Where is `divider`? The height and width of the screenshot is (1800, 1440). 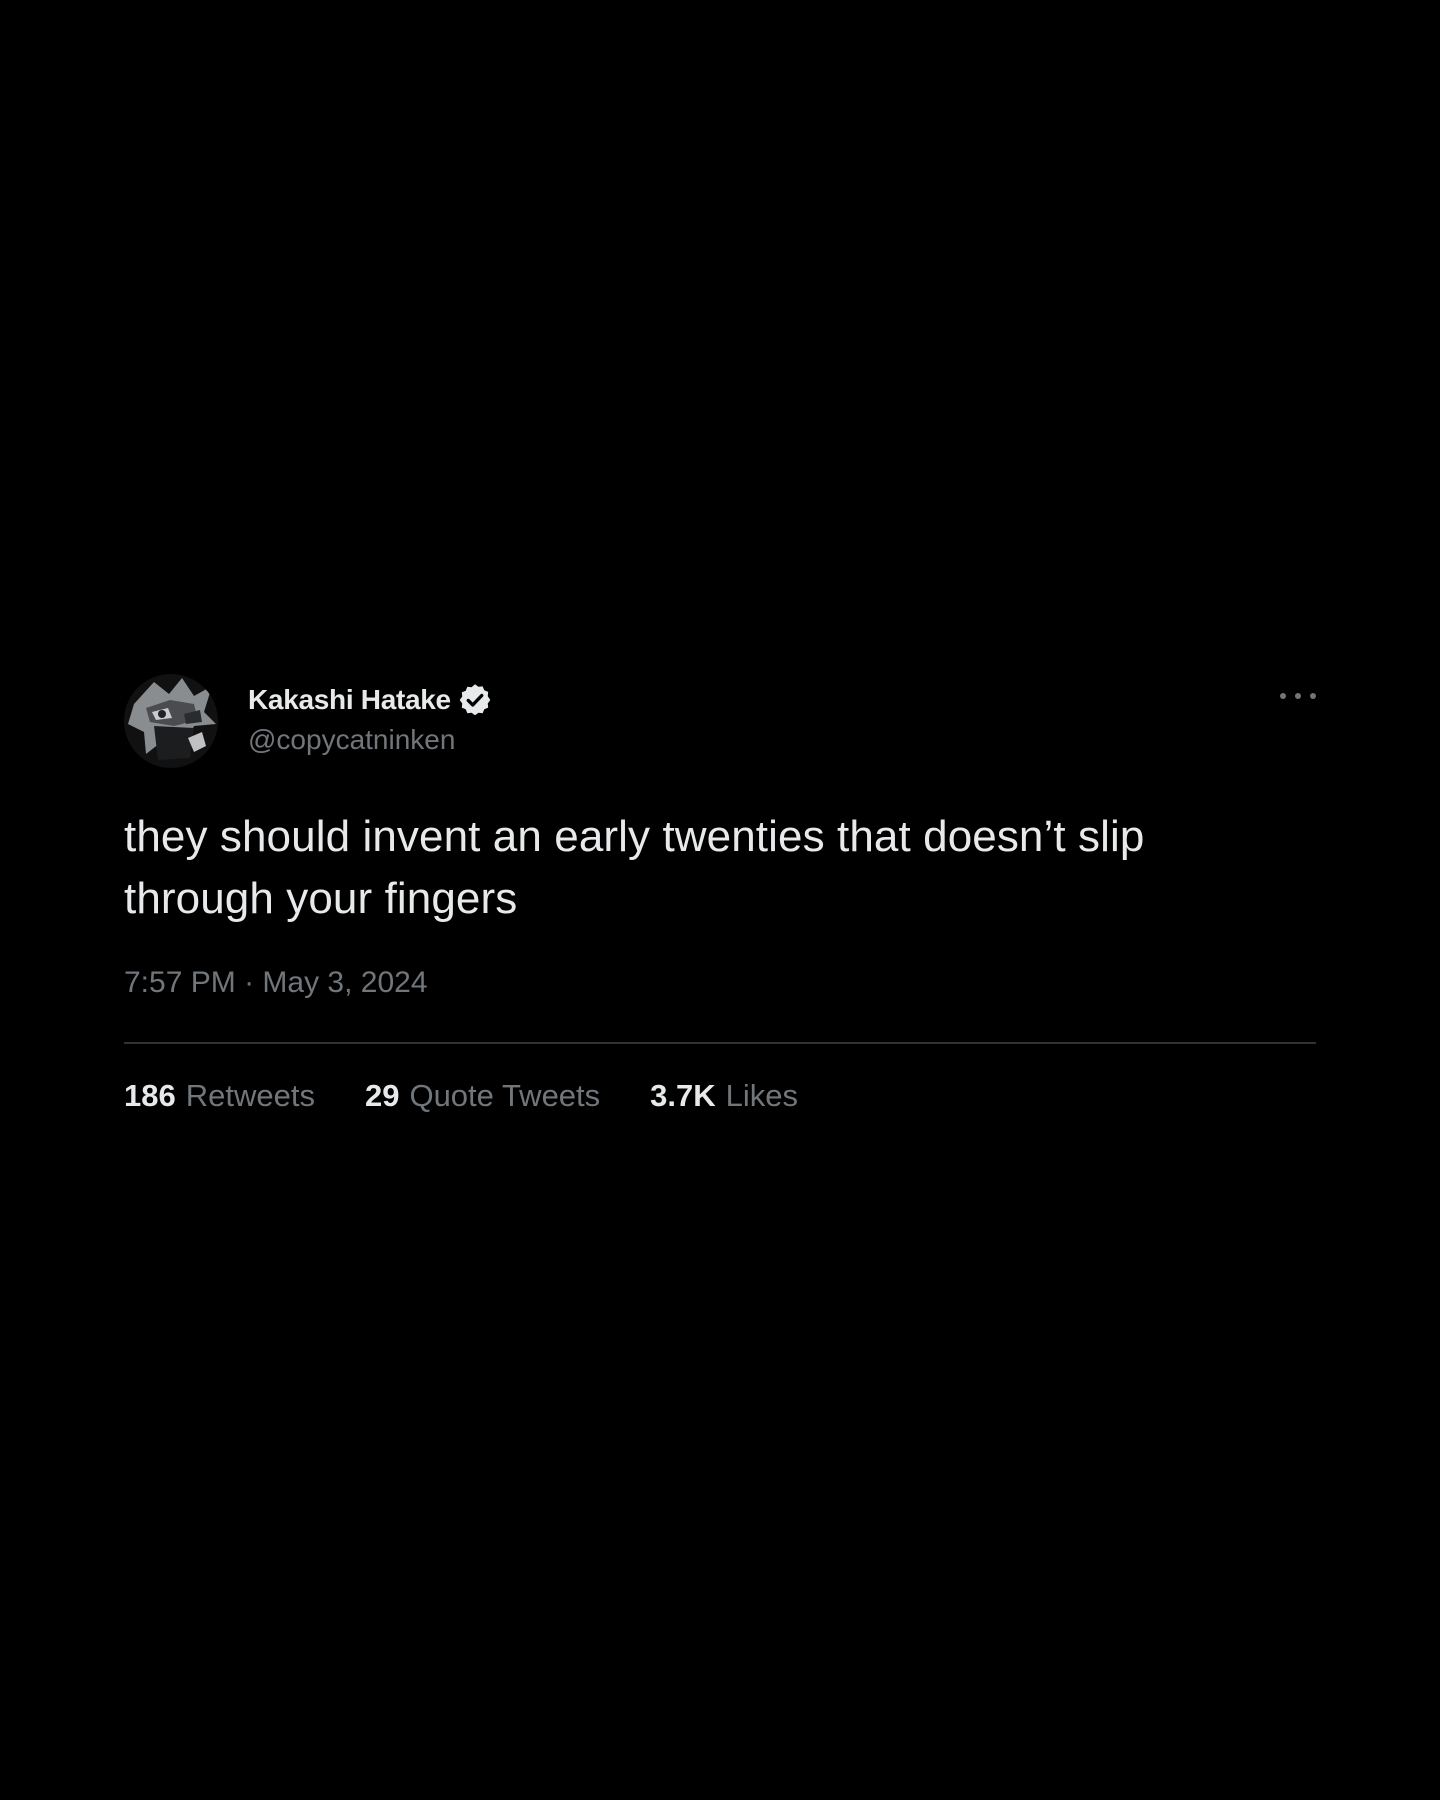 divider is located at coordinates (720, 1043).